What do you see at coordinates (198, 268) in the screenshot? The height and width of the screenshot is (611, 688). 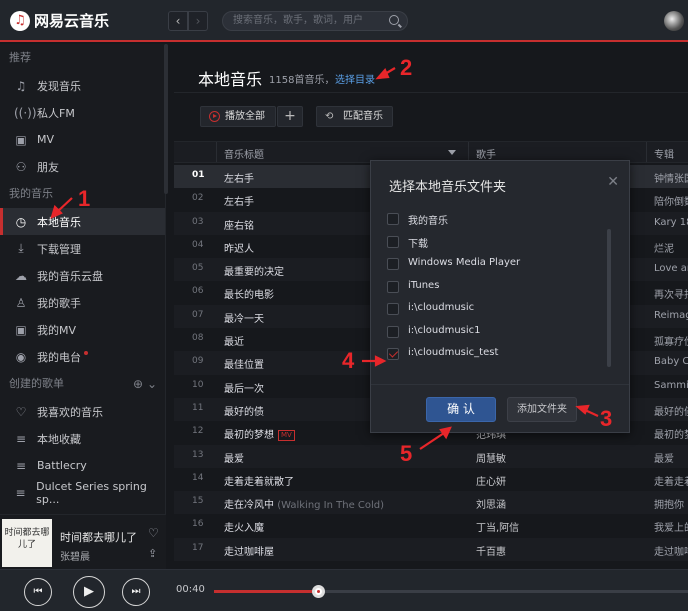 I see `row-index: 05` at bounding box center [198, 268].